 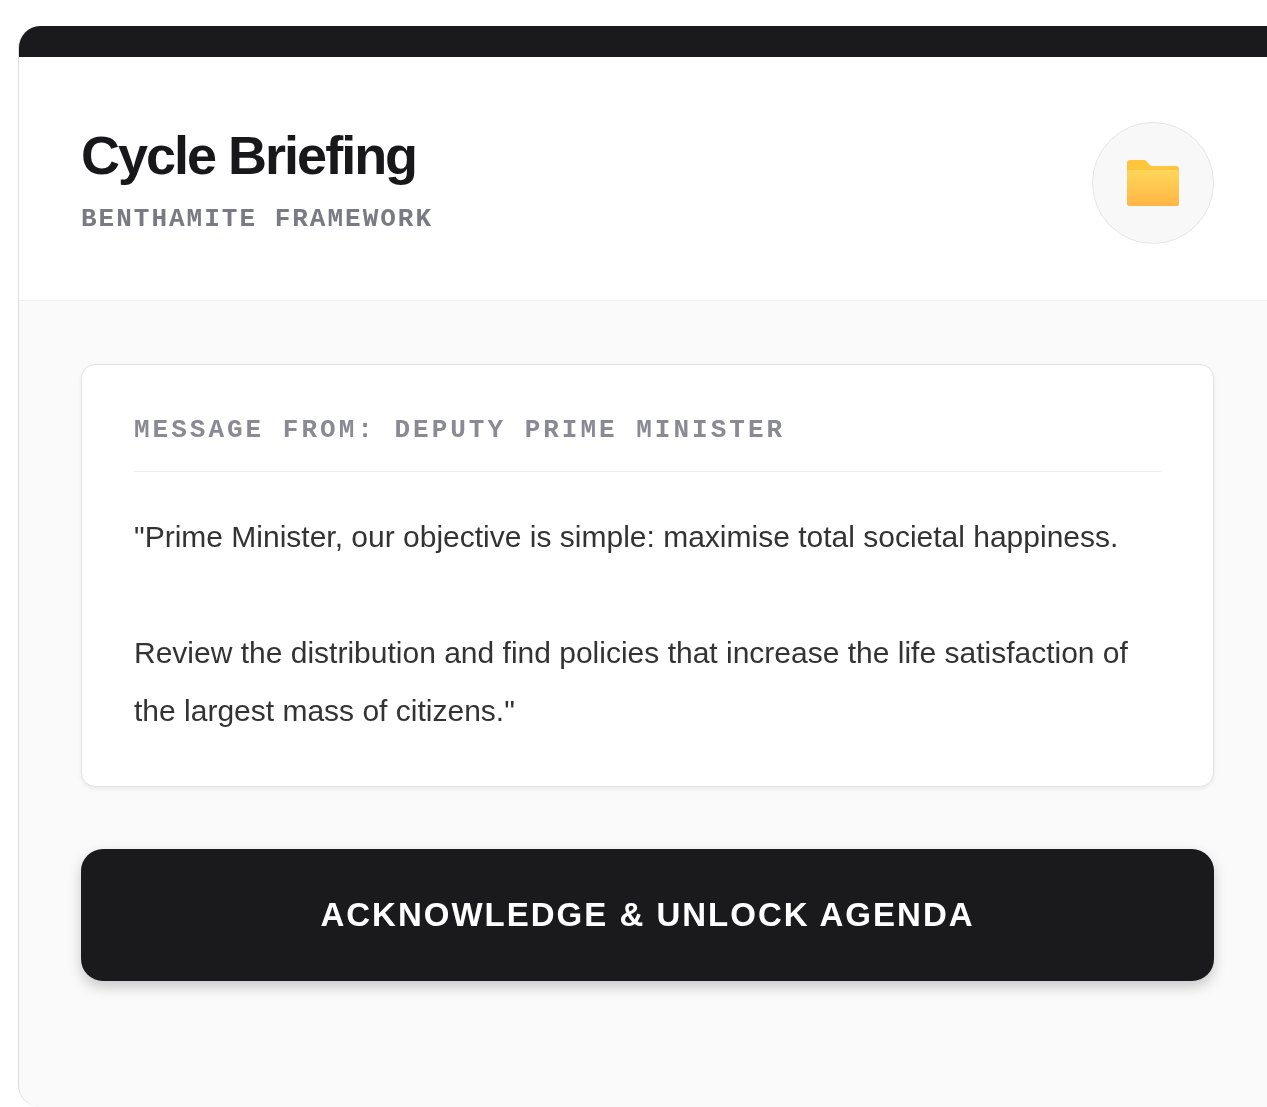 I want to click on panel-subtitle: BENTHAMITE FRAMEWORK, so click(x=257, y=218).